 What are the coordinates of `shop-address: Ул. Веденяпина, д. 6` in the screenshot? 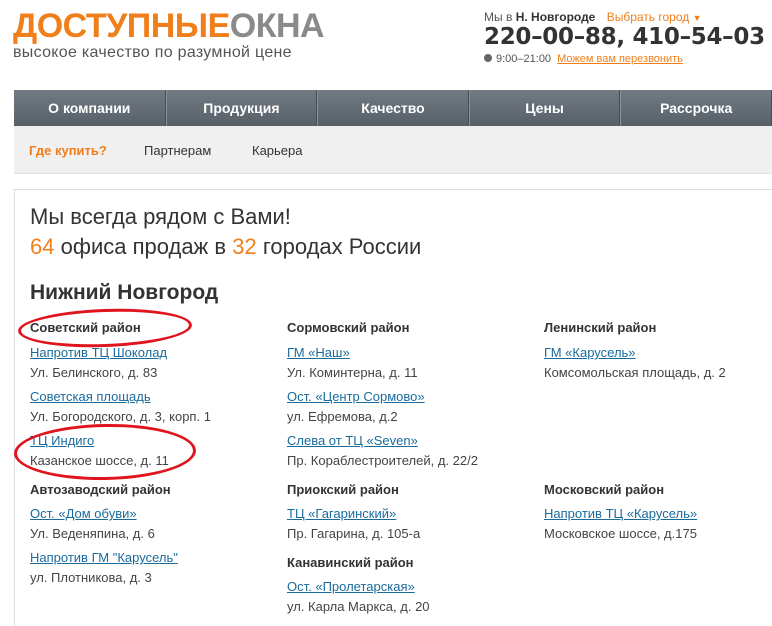 It's located at (92, 533).